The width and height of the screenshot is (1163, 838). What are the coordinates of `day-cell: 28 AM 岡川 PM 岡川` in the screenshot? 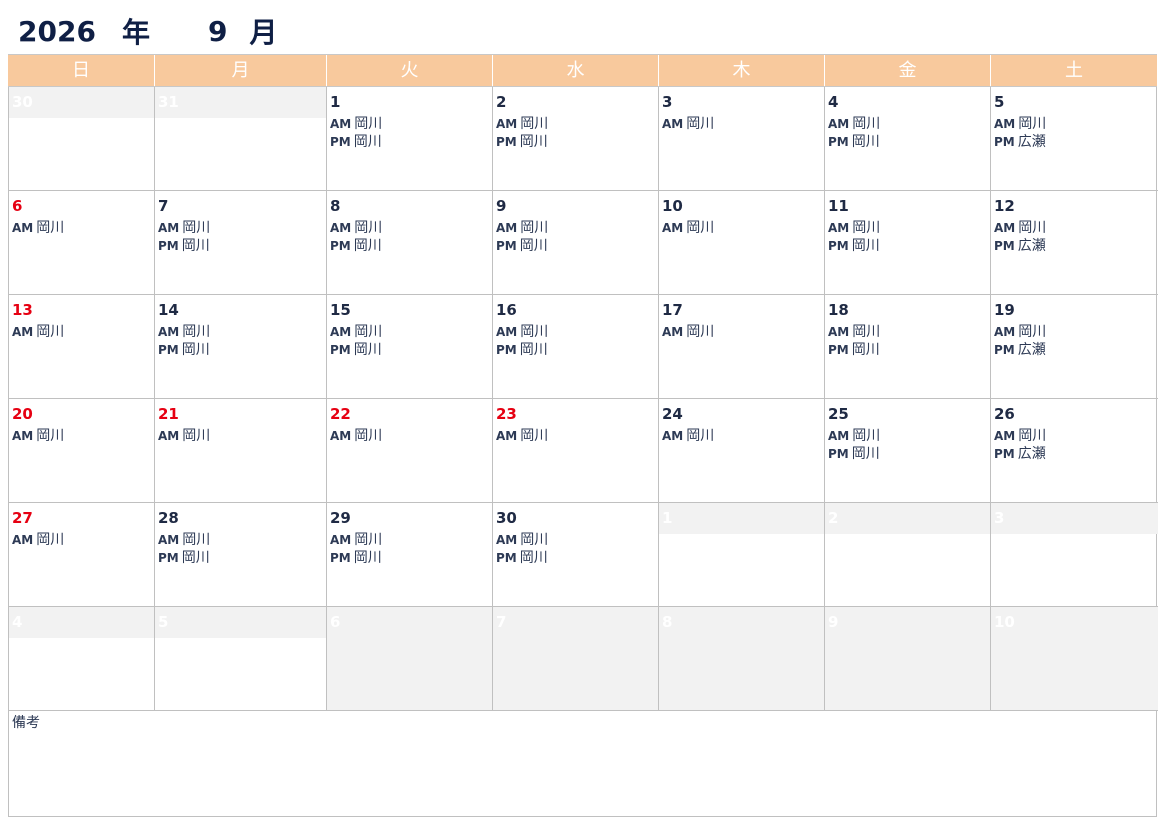 It's located at (241, 555).